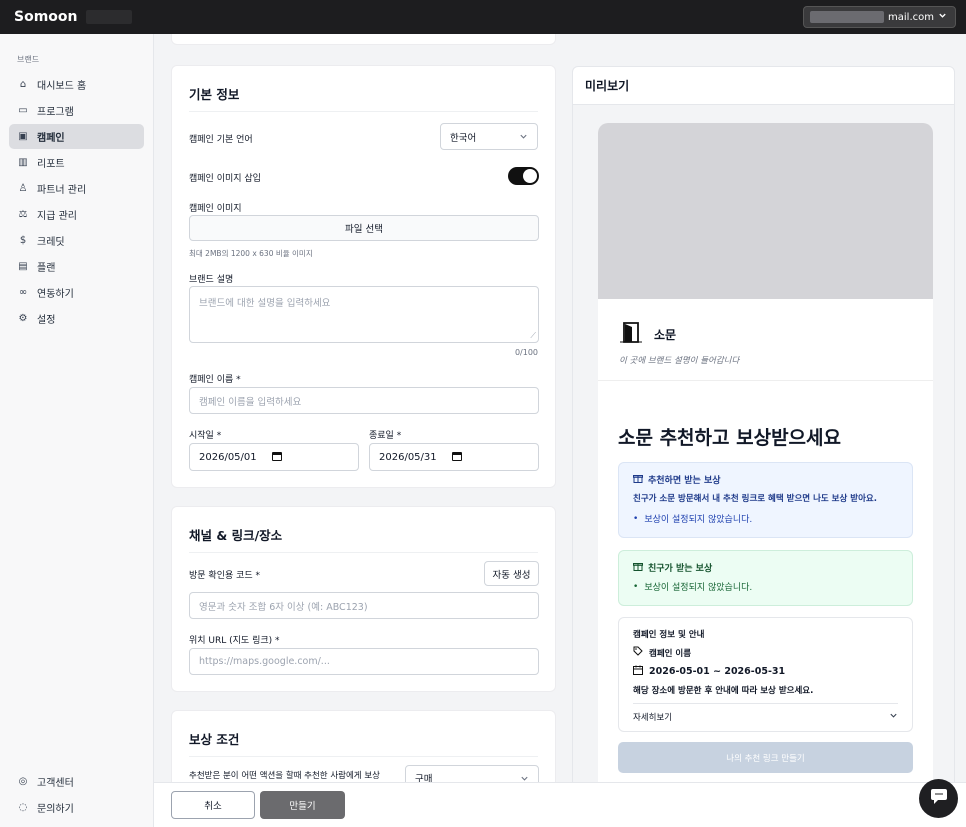 The height and width of the screenshot is (827, 966). Describe the element at coordinates (717, 671) in the screenshot. I see `info-dates: 2026-05-01 ~ 2026-05-31` at that location.